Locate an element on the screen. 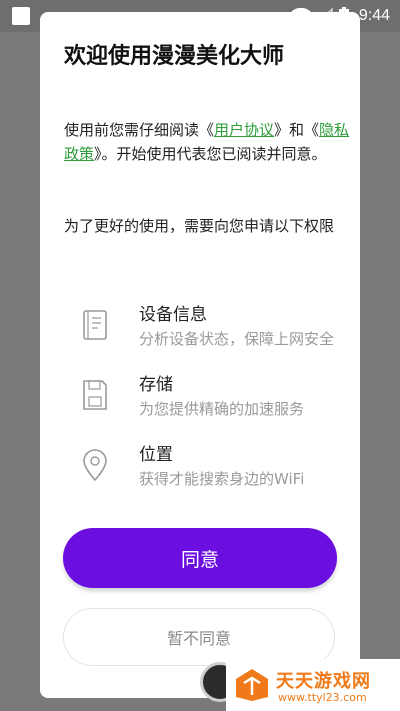  disagree-button: 暂不同意 is located at coordinates (199, 637).